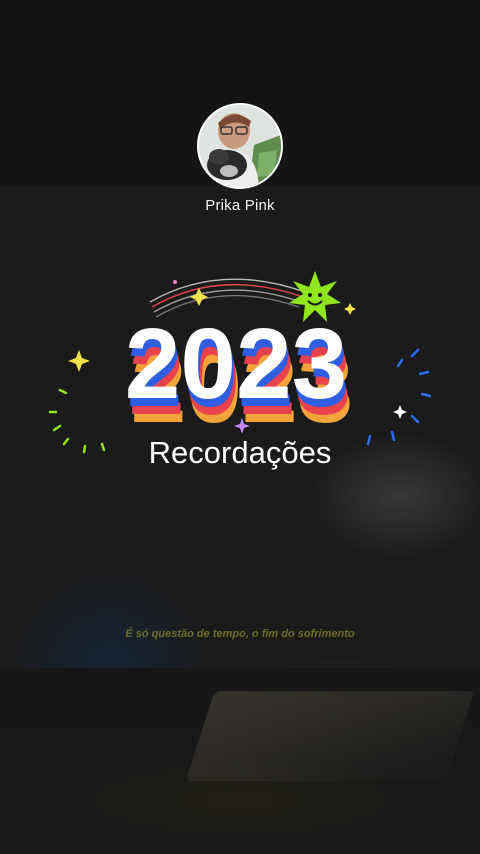 The width and height of the screenshot is (480, 854). Describe the element at coordinates (240, 205) in the screenshot. I see `user-name: Prika Pink` at that location.